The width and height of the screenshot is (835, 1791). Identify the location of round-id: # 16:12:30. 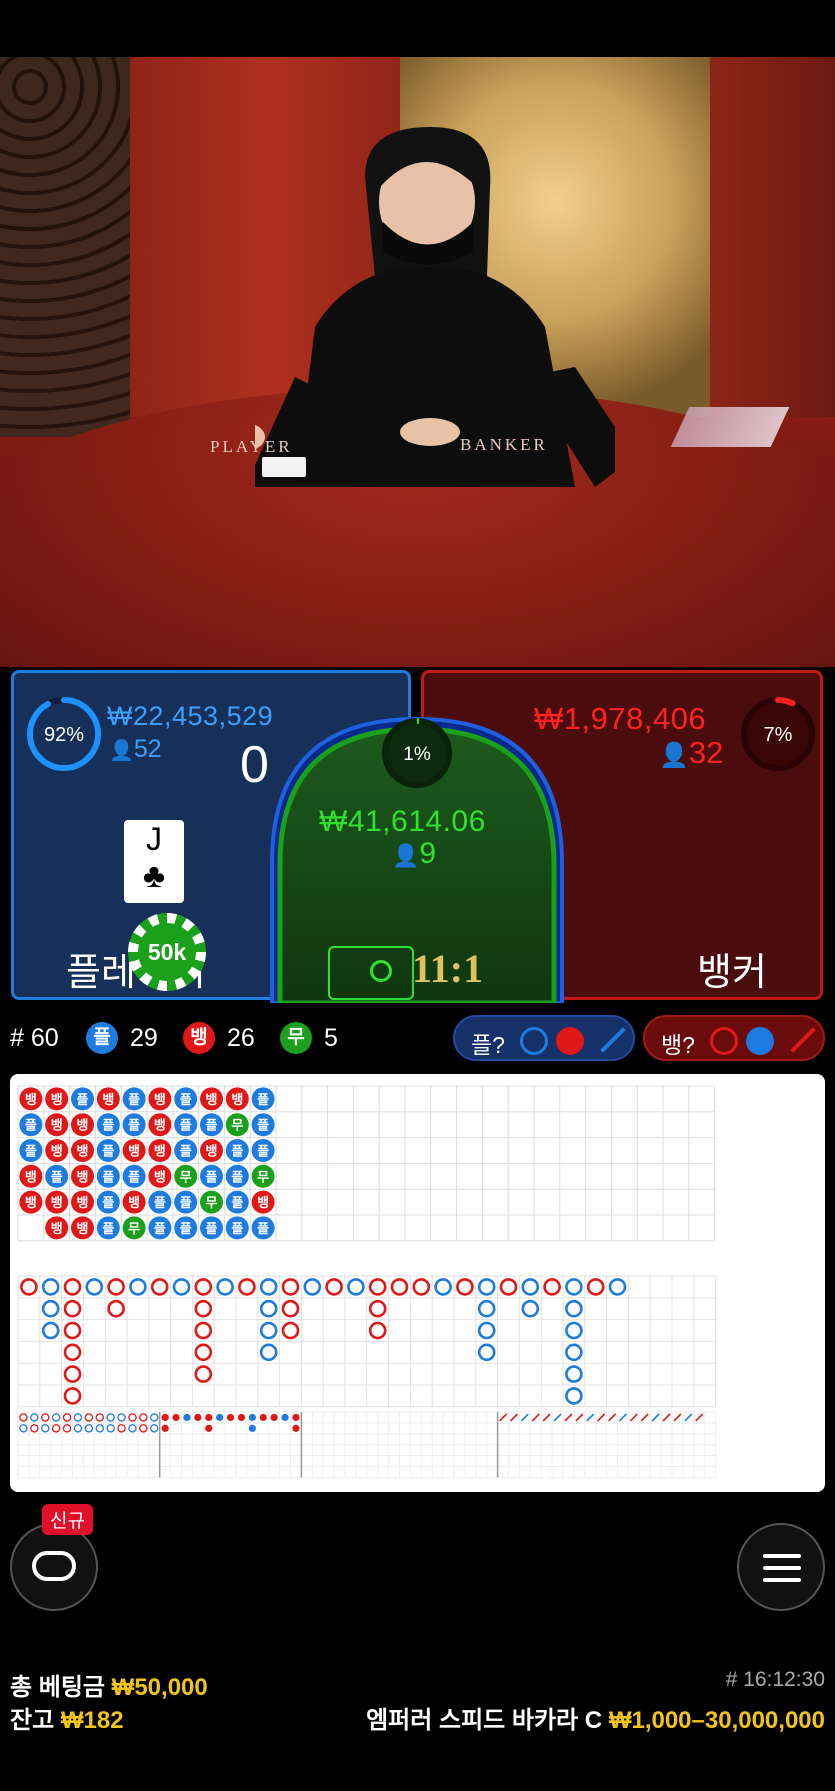
(775, 1679).